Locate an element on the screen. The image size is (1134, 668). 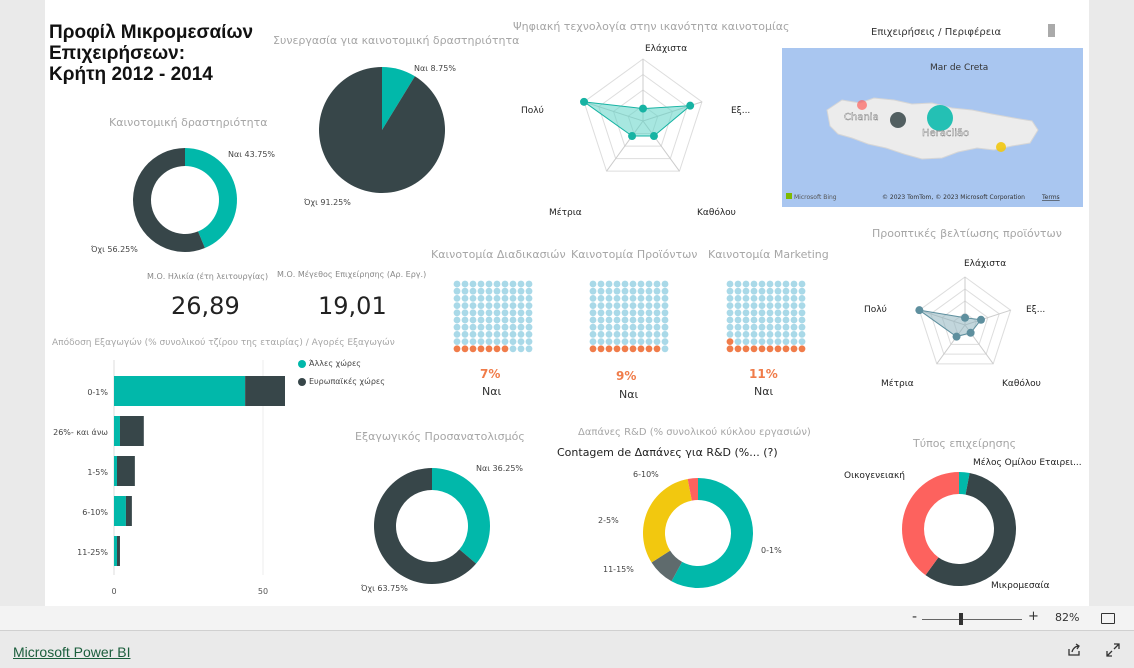
waffle-product is located at coordinates (629, 319).